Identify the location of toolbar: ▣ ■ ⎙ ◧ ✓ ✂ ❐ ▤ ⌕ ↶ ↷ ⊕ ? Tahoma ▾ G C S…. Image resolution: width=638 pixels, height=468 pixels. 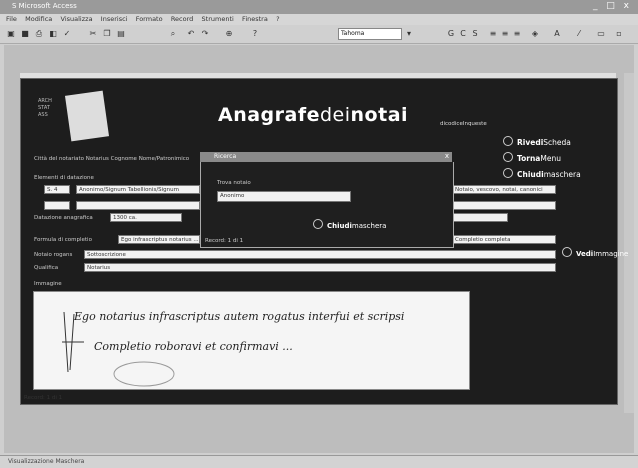
(319, 34).